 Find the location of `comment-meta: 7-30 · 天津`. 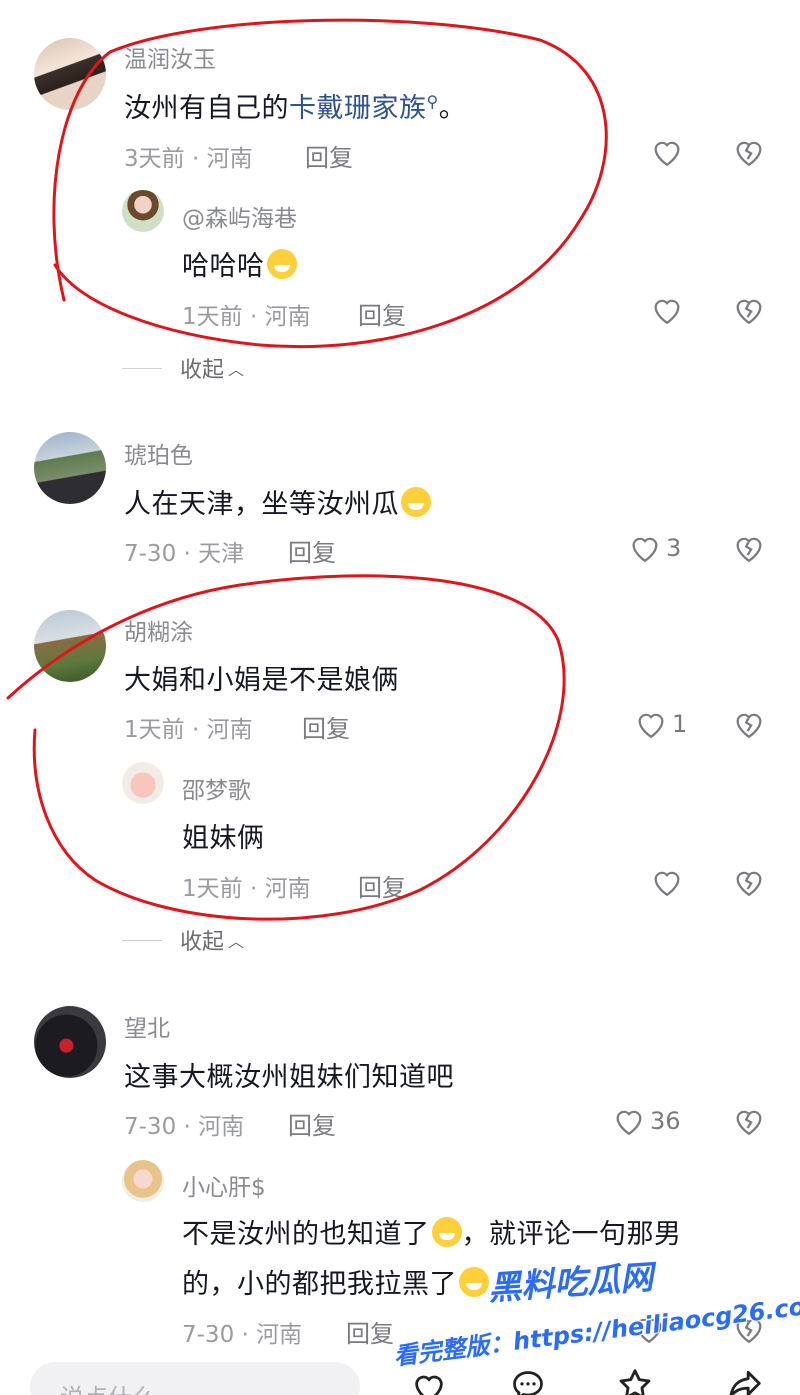

comment-meta: 7-30 · 天津 is located at coordinates (184, 554).